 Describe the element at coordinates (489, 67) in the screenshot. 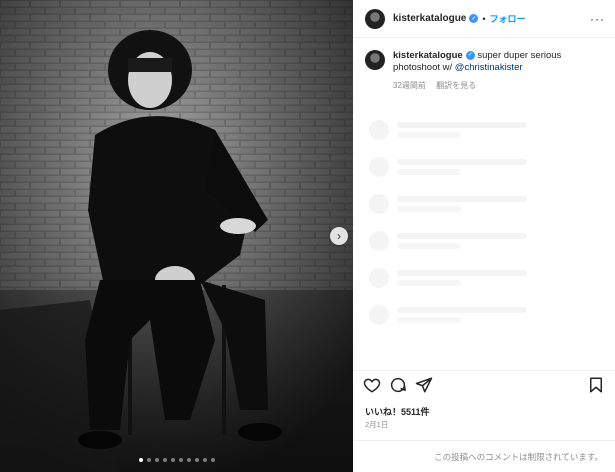

I see `mention-link: @christinakister` at that location.